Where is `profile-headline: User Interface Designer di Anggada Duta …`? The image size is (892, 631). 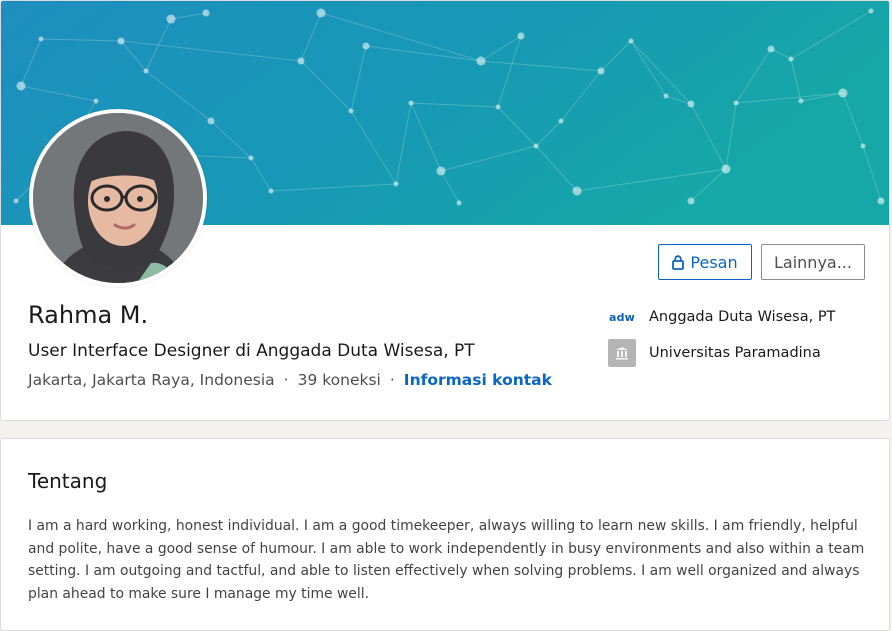 profile-headline: User Interface Designer di Anggada Duta … is located at coordinates (251, 351).